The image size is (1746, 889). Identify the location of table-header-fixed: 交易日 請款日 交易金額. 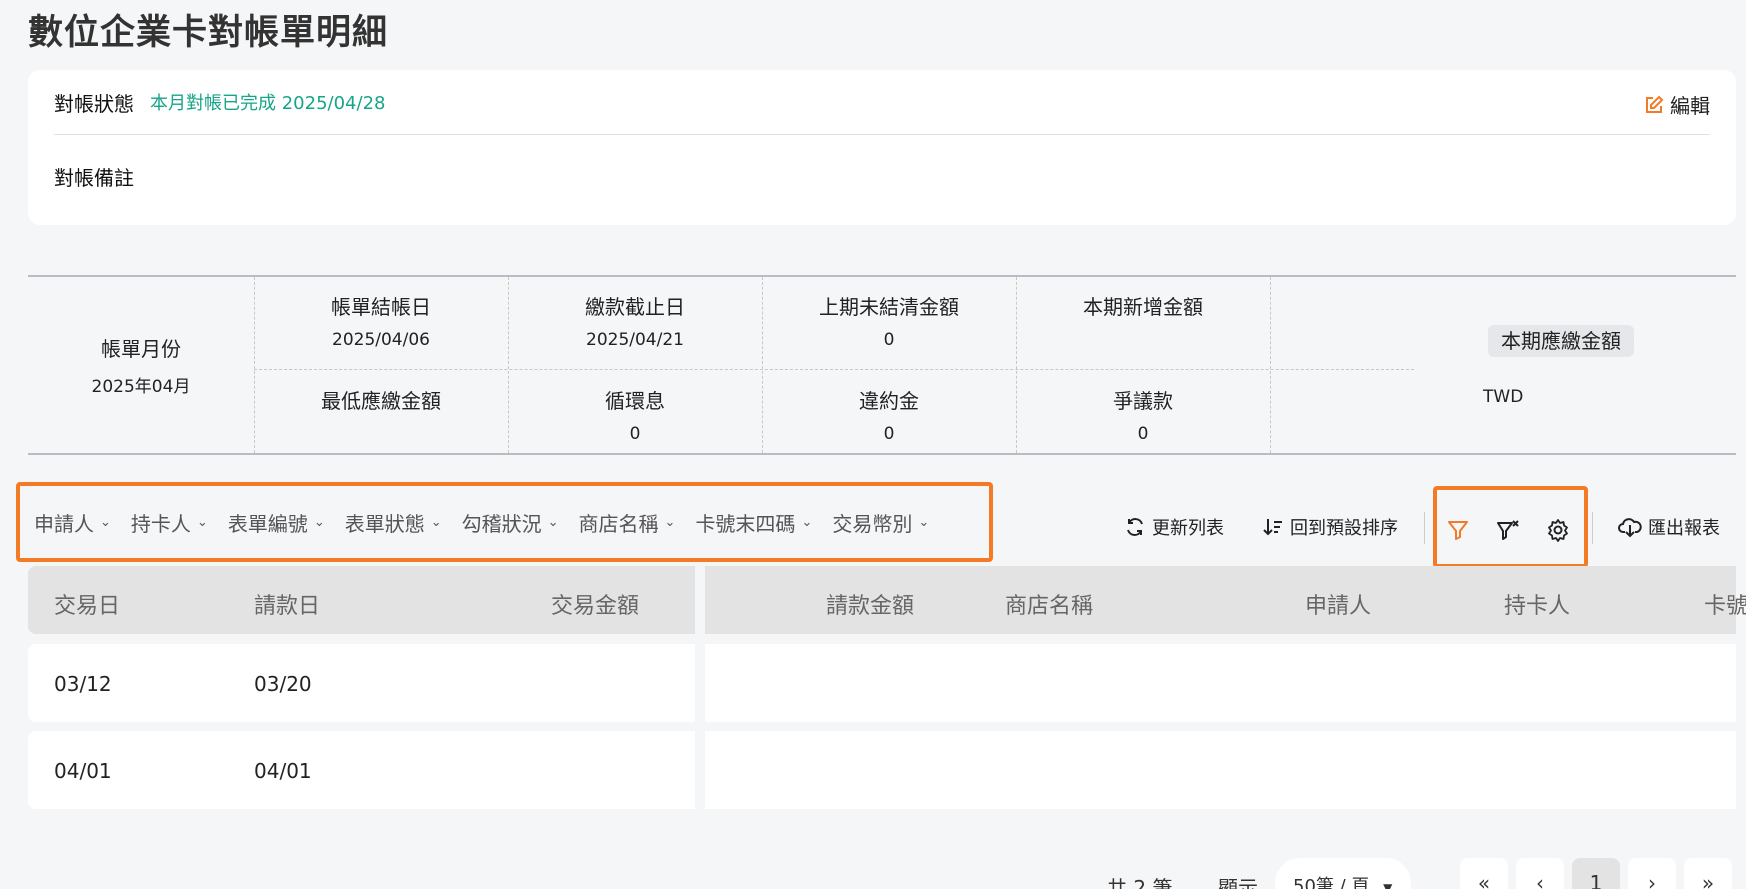
(361, 600).